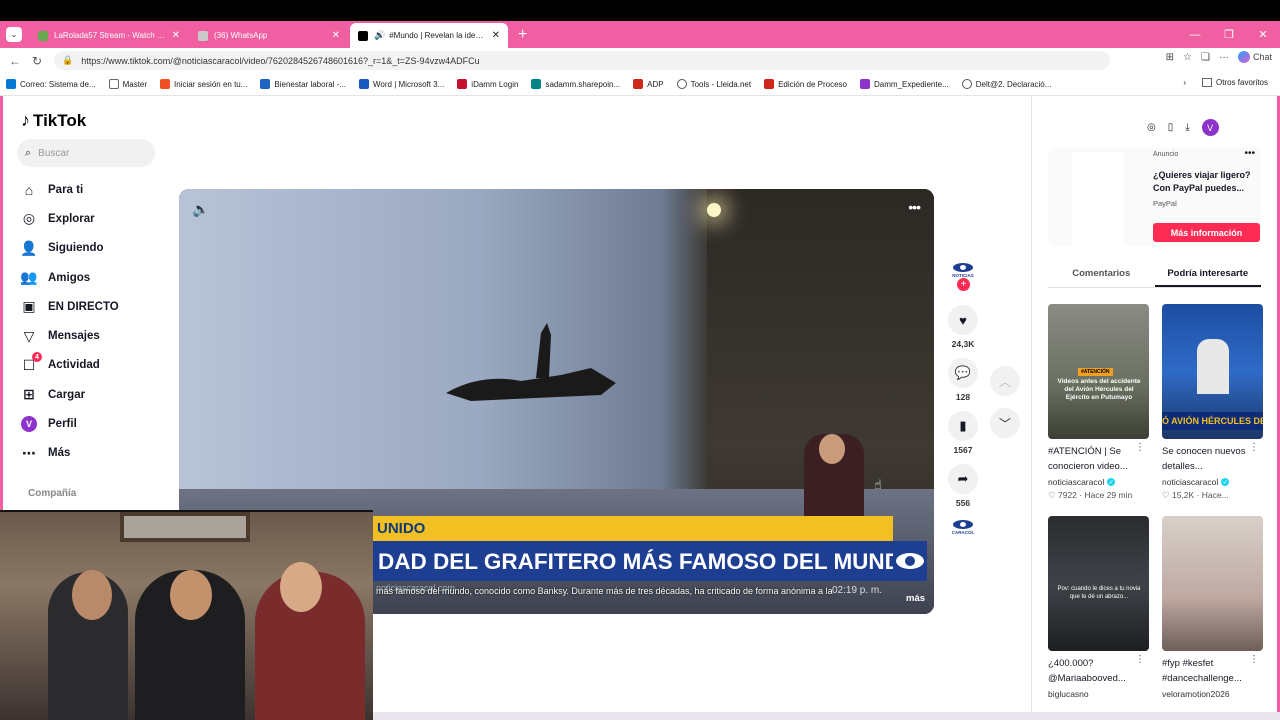 The width and height of the screenshot is (1280, 720). Describe the element at coordinates (1254, 57) in the screenshot. I see `chat-button: Chat` at that location.